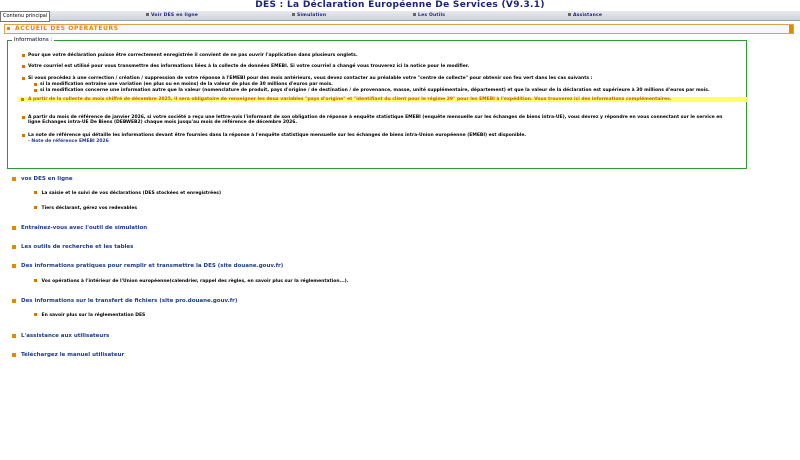 This screenshot has height=460, width=800. Describe the element at coordinates (172, 15) in the screenshot. I see `nav-voir-des-en-ligne: Voir DES en ligne` at that location.